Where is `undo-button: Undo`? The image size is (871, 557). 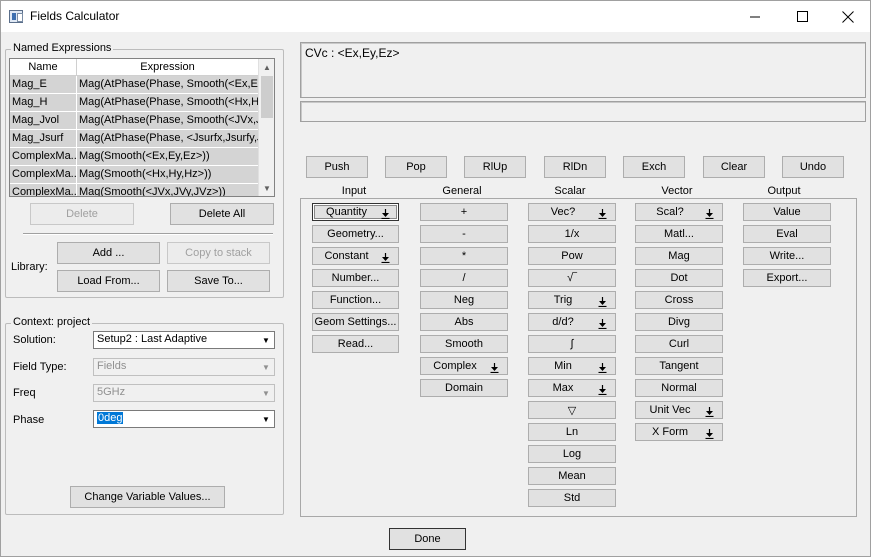
undo-button: Undo is located at coordinates (813, 167).